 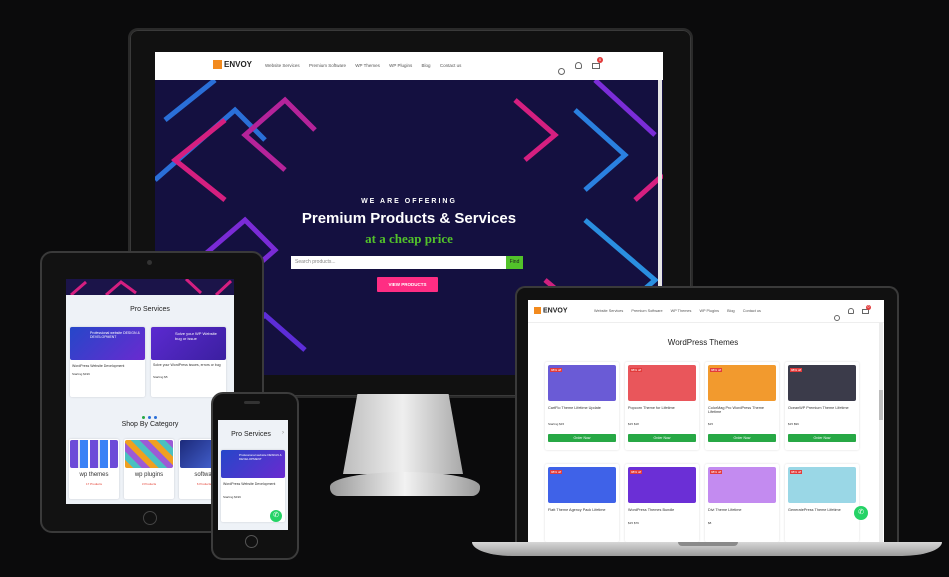 I want to click on tablet-hero-strip, so click(x=150, y=288).